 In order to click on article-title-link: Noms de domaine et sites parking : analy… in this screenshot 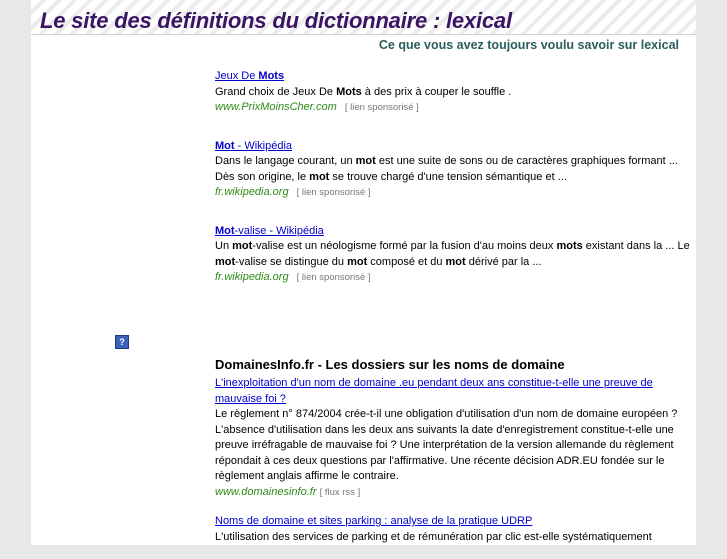, I will do `click(455, 522)`.